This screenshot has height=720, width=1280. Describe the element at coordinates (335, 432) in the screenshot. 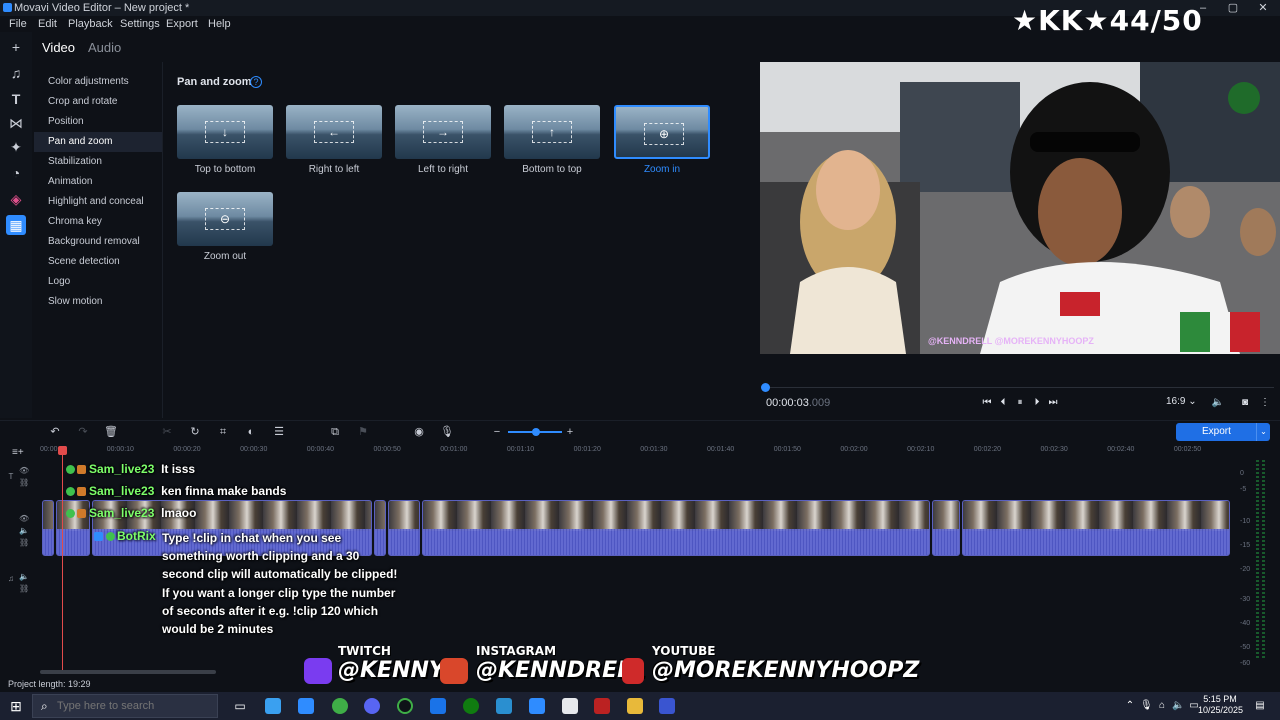

I see `overlay-icon: ⧉` at that location.